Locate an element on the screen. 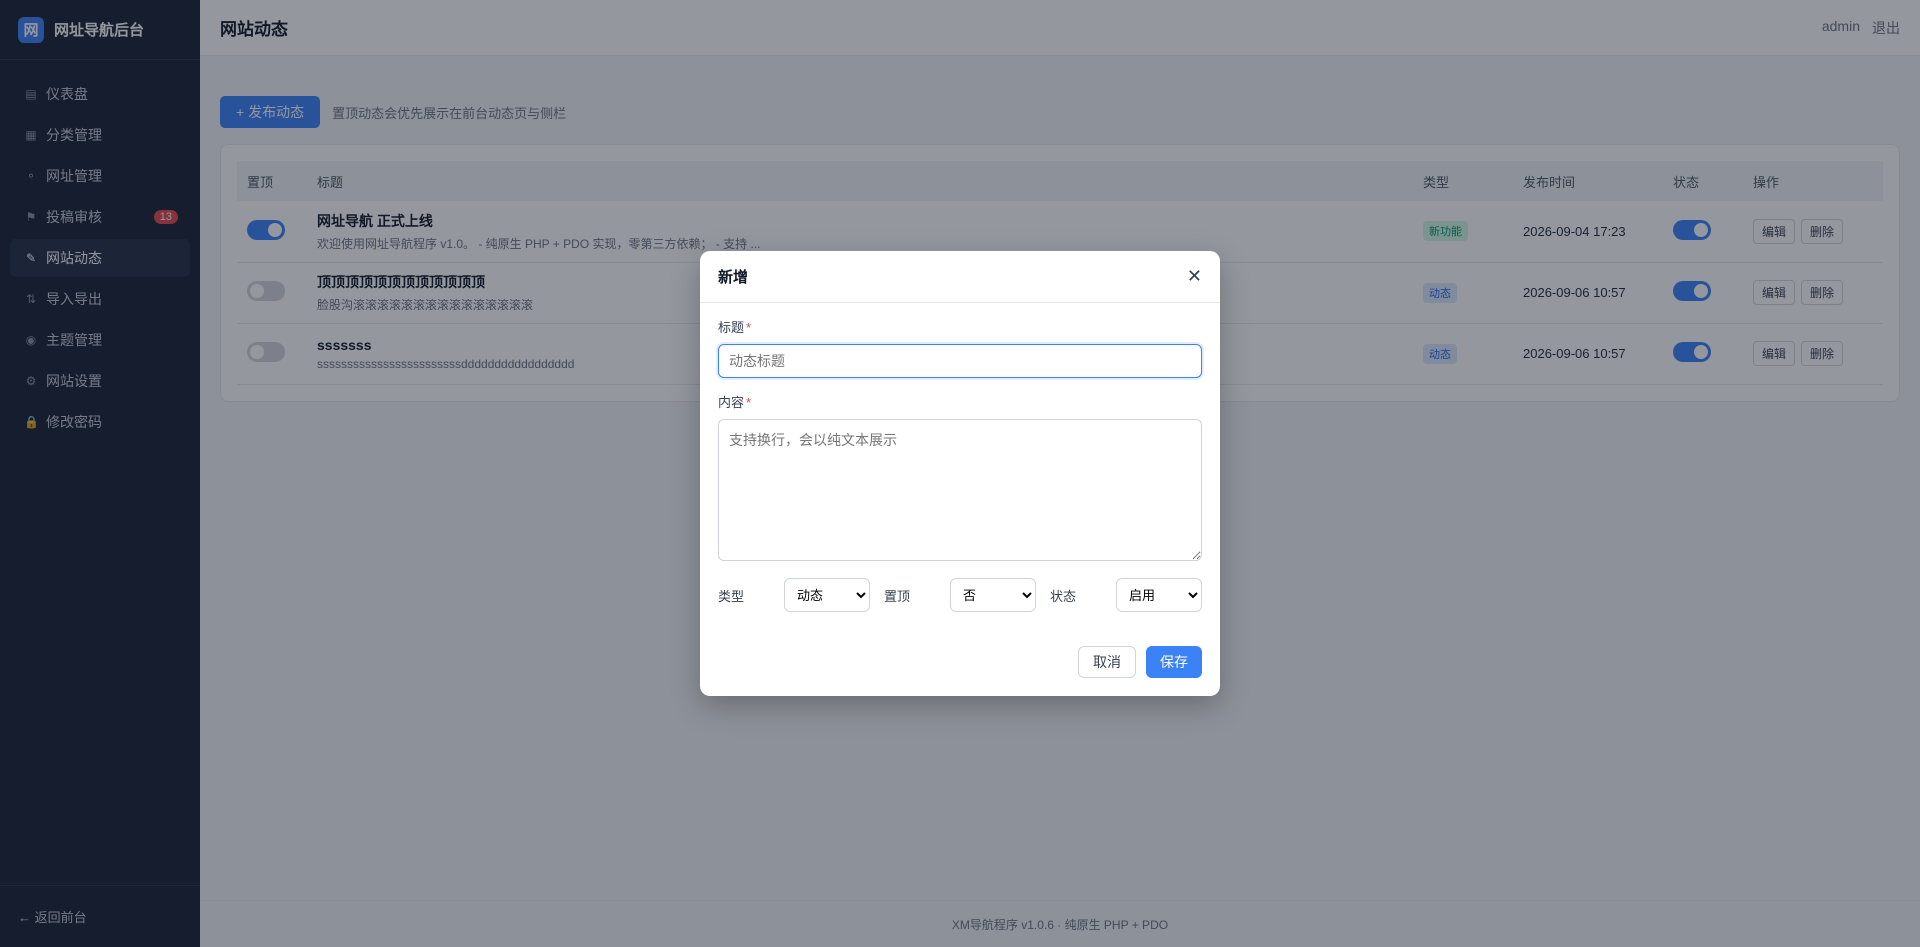 This screenshot has width=1920, height=947. dialog-footer: 取消 保存 is located at coordinates (1140, 662).